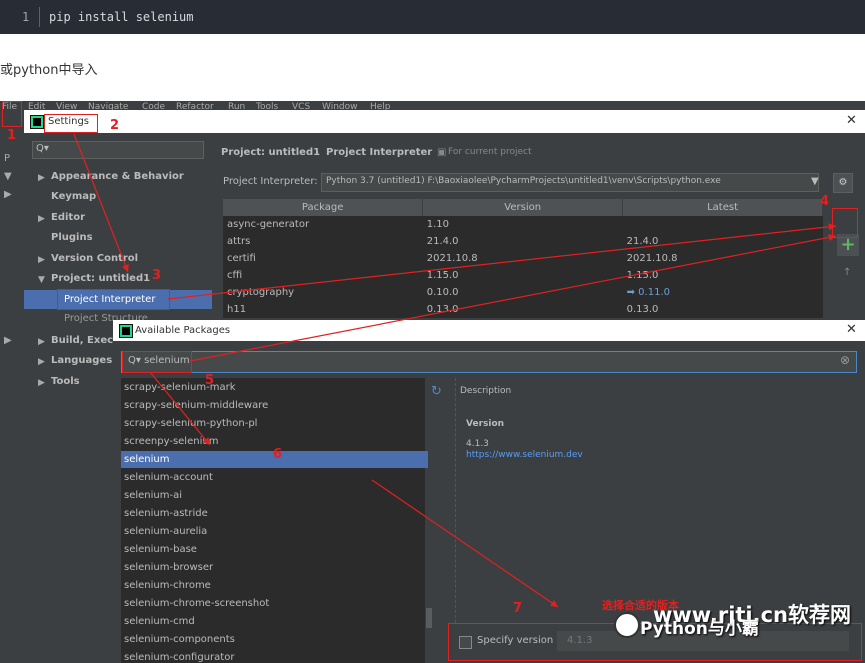  Describe the element at coordinates (477, 444) in the screenshot. I see `version-value: 4.1.3` at that location.